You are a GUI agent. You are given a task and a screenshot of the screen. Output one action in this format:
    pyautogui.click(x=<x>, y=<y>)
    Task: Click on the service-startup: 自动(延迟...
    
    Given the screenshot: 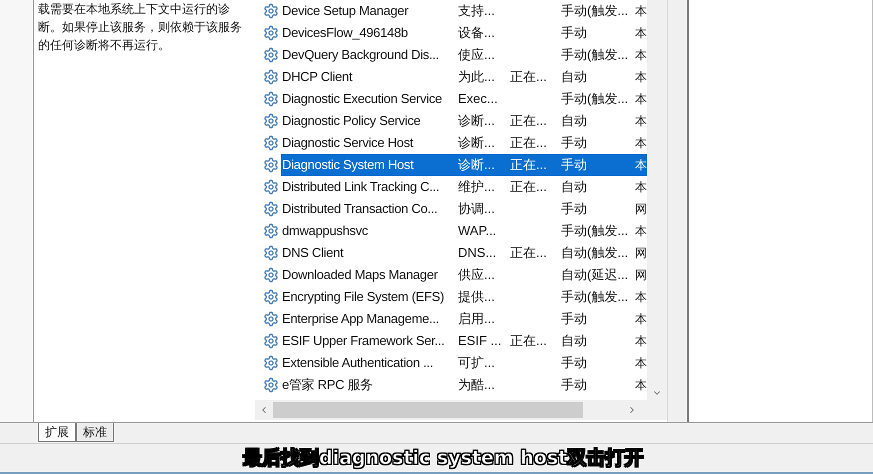 What is the action you would take?
    pyautogui.click(x=594, y=274)
    